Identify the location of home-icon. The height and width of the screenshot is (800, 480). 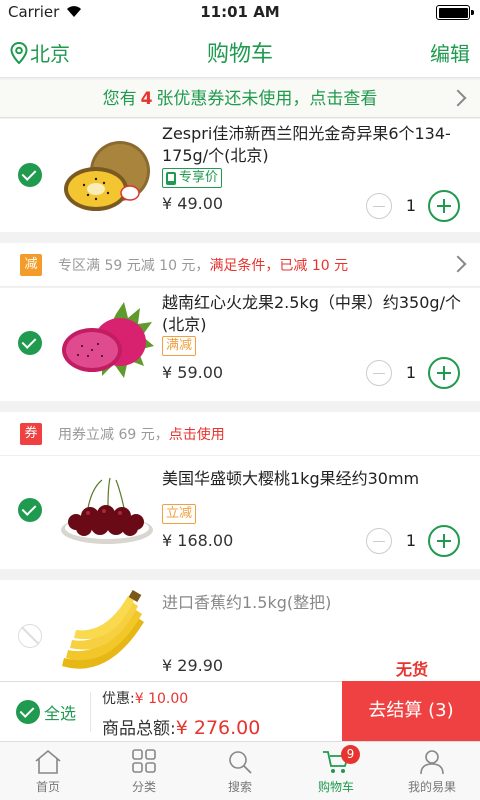
(48, 761).